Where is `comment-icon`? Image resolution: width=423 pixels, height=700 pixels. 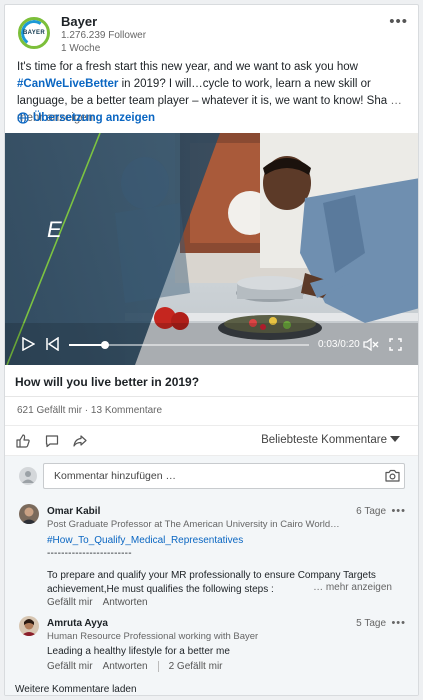
comment-icon is located at coordinates (52, 441).